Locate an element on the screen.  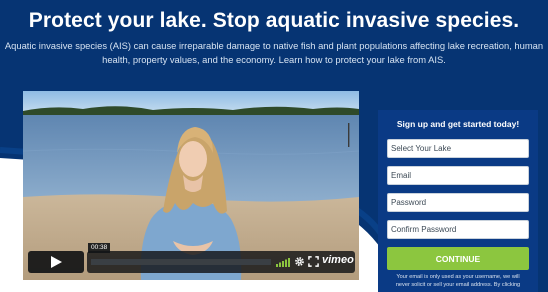
signup-title: Sign up and get started today! is located at coordinates (458, 124).